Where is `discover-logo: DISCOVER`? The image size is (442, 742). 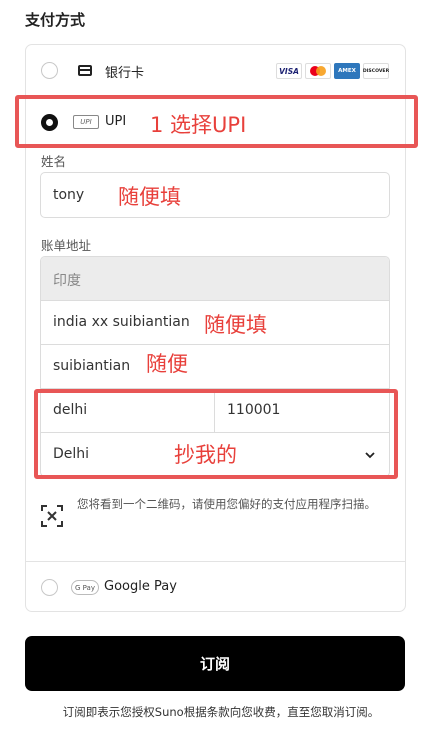
discover-logo: DISCOVER is located at coordinates (376, 71).